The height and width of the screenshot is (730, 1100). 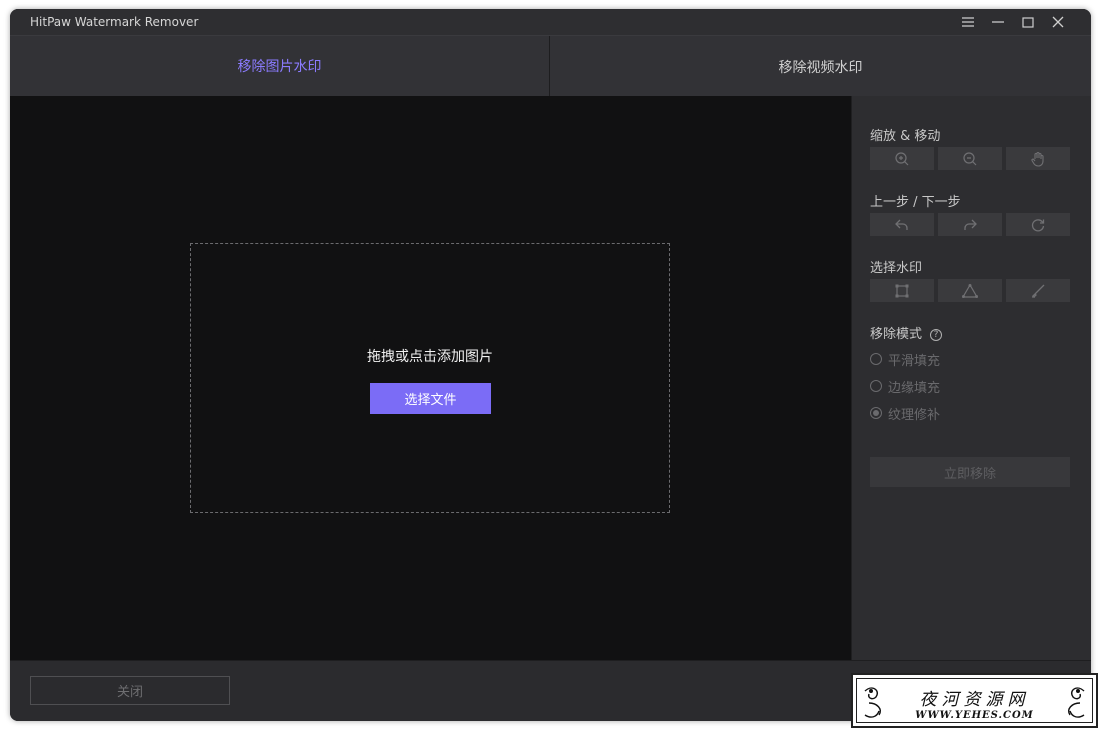 What do you see at coordinates (279, 66) in the screenshot?
I see `tab-remove-image-watermark: 移除图片水印` at bounding box center [279, 66].